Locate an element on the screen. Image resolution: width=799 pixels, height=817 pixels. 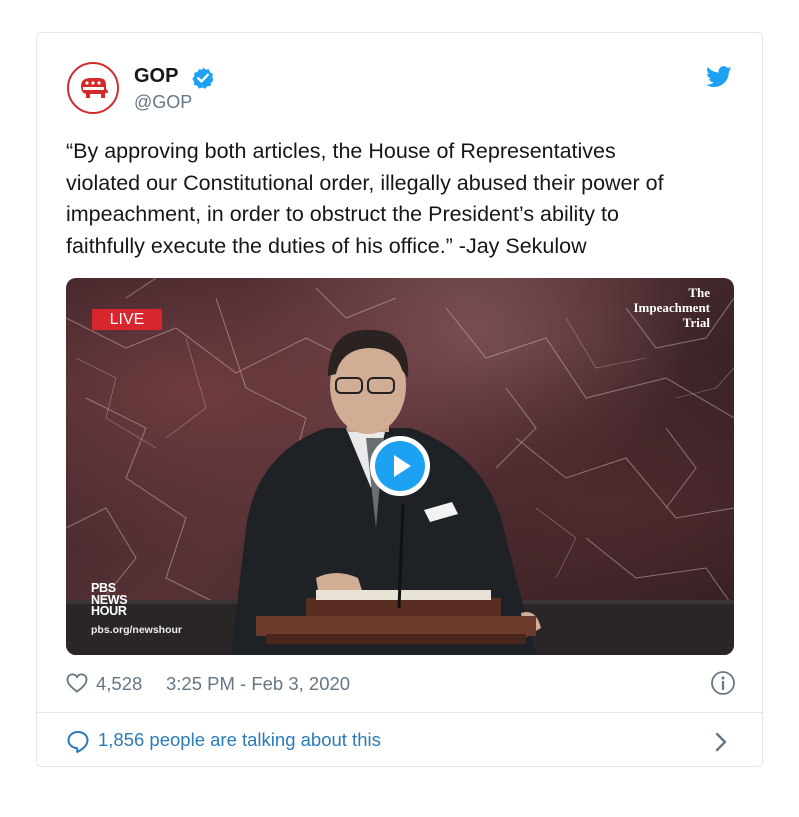
tweet-timestamp: 3:25 PM - Feb 3, 2020 is located at coordinates (258, 684).